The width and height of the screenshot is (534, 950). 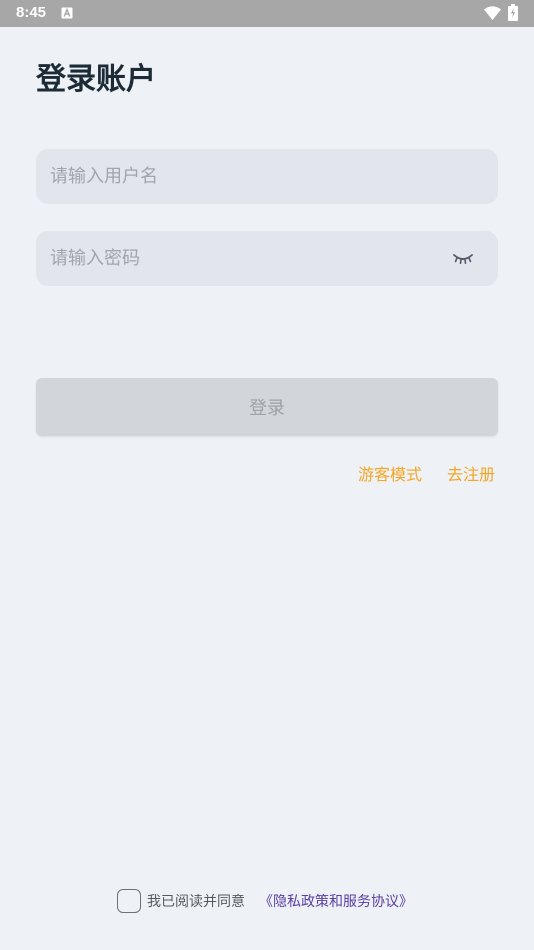 I want to click on guest-mode-link: 游客模式, so click(x=390, y=473).